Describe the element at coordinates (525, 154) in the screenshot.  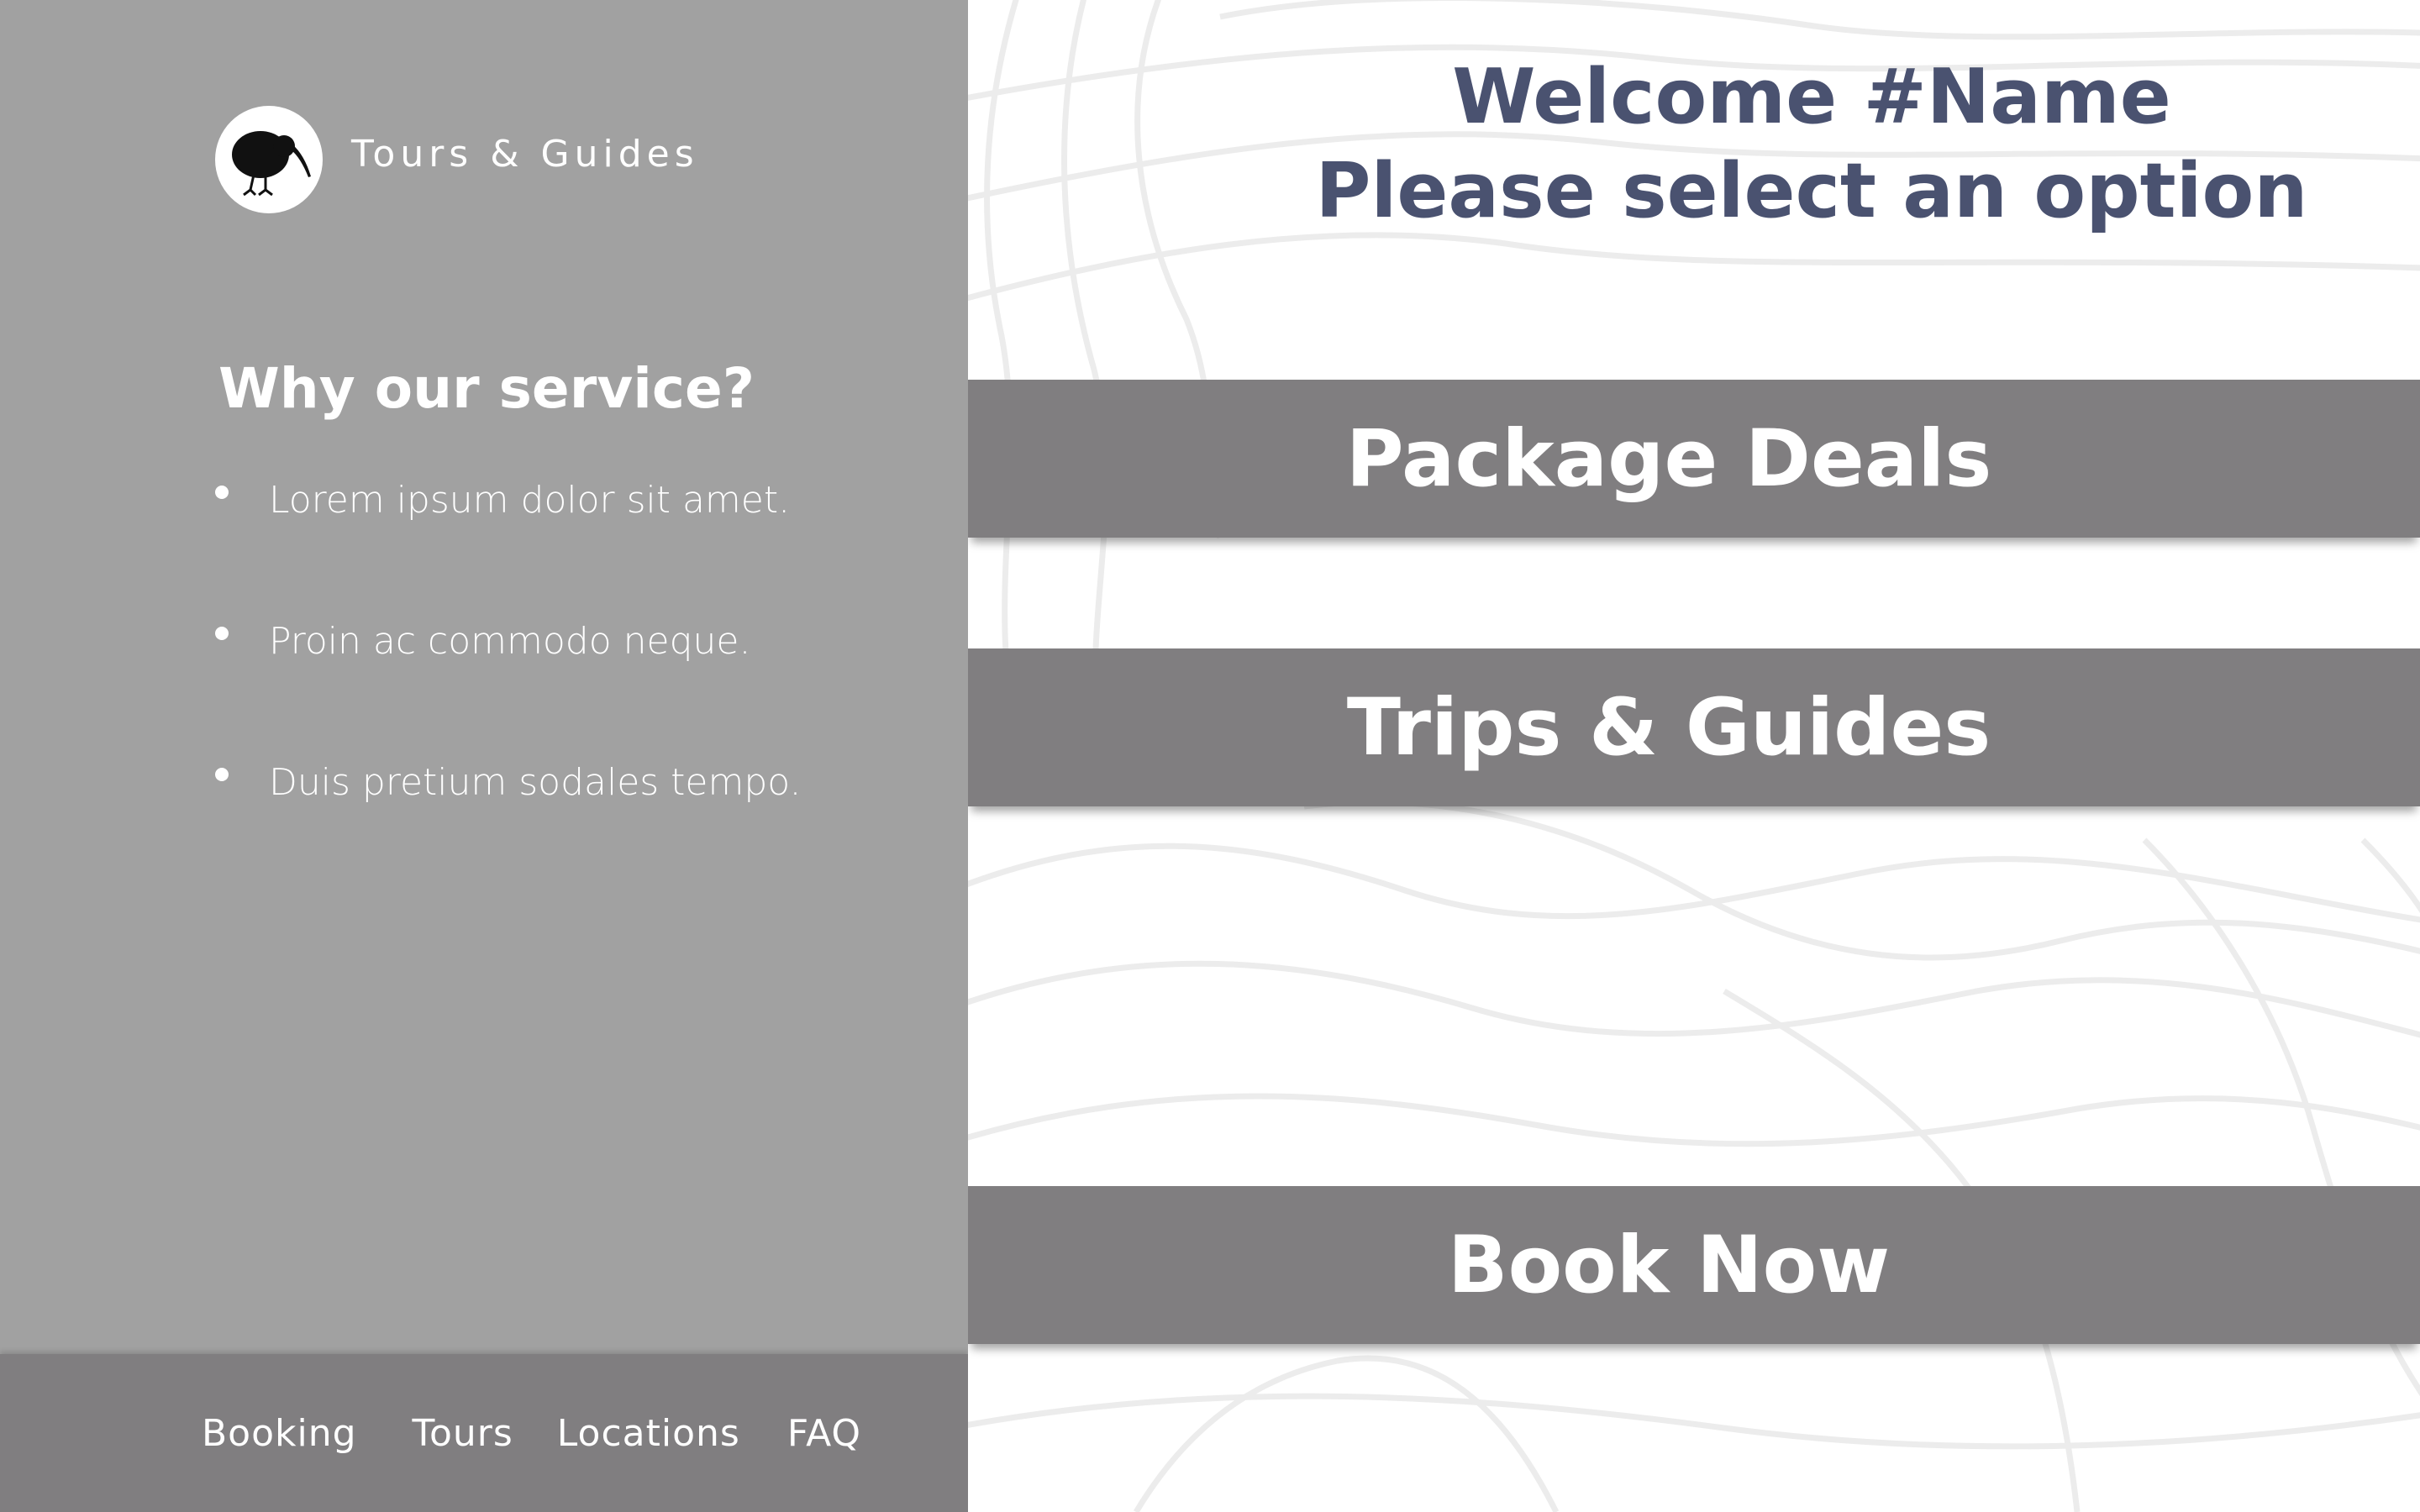
I see `brand-name: Tours & Guides` at that location.